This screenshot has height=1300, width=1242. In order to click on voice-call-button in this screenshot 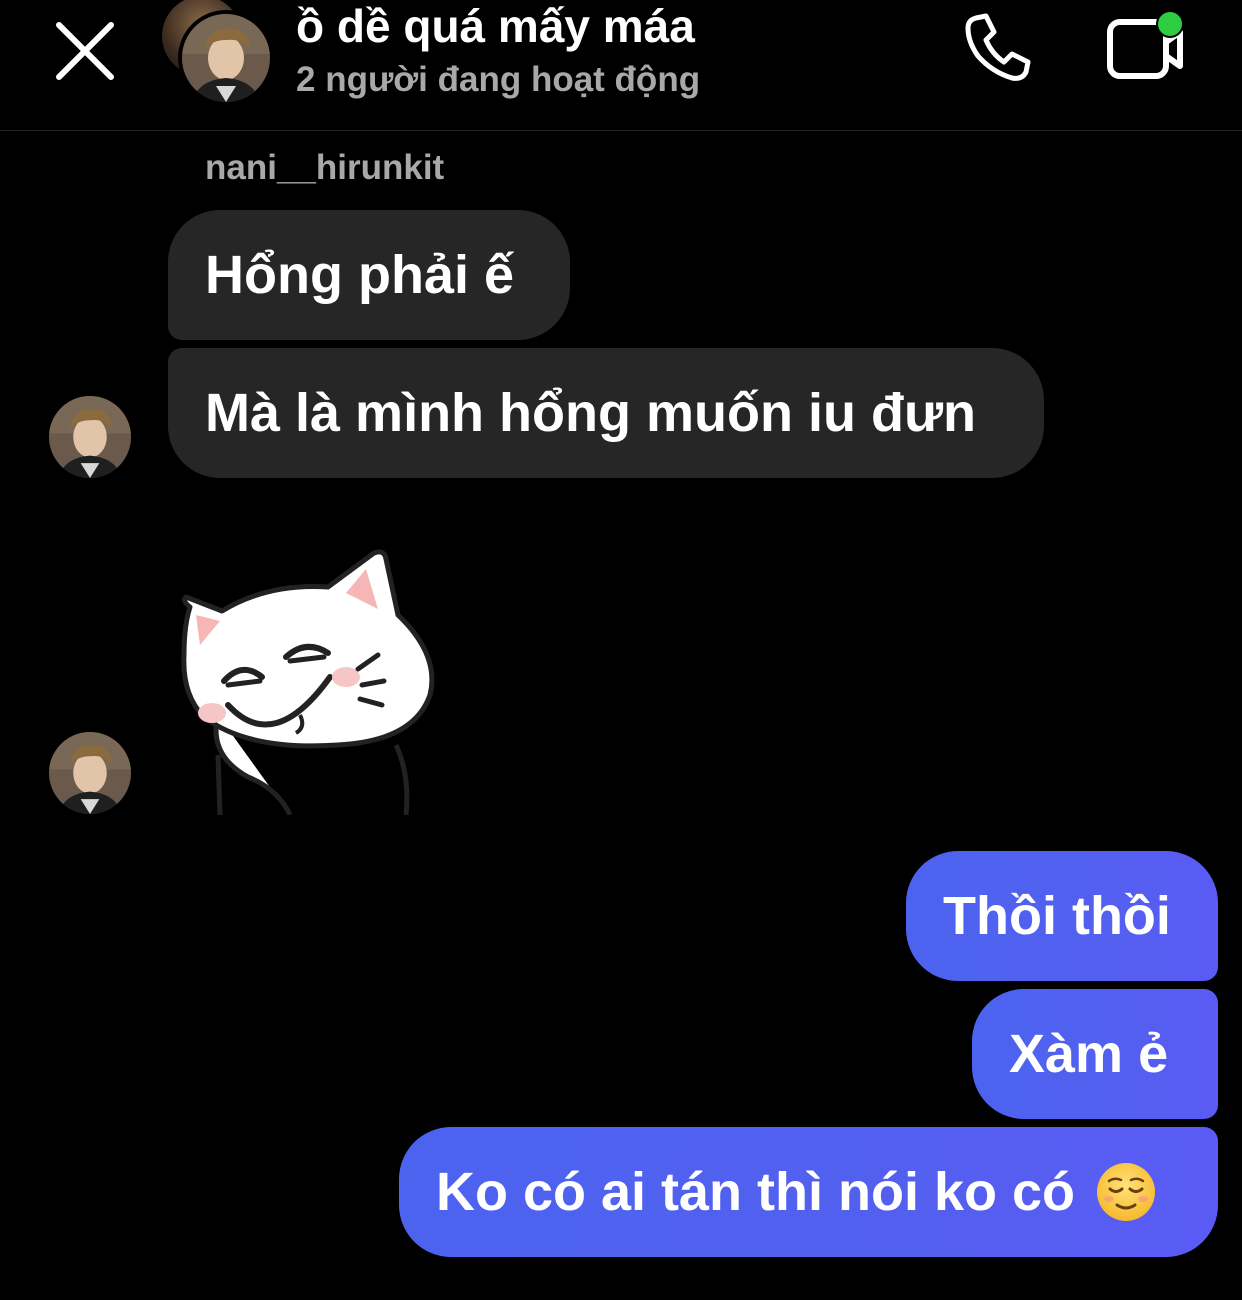, I will do `click(998, 47)`.